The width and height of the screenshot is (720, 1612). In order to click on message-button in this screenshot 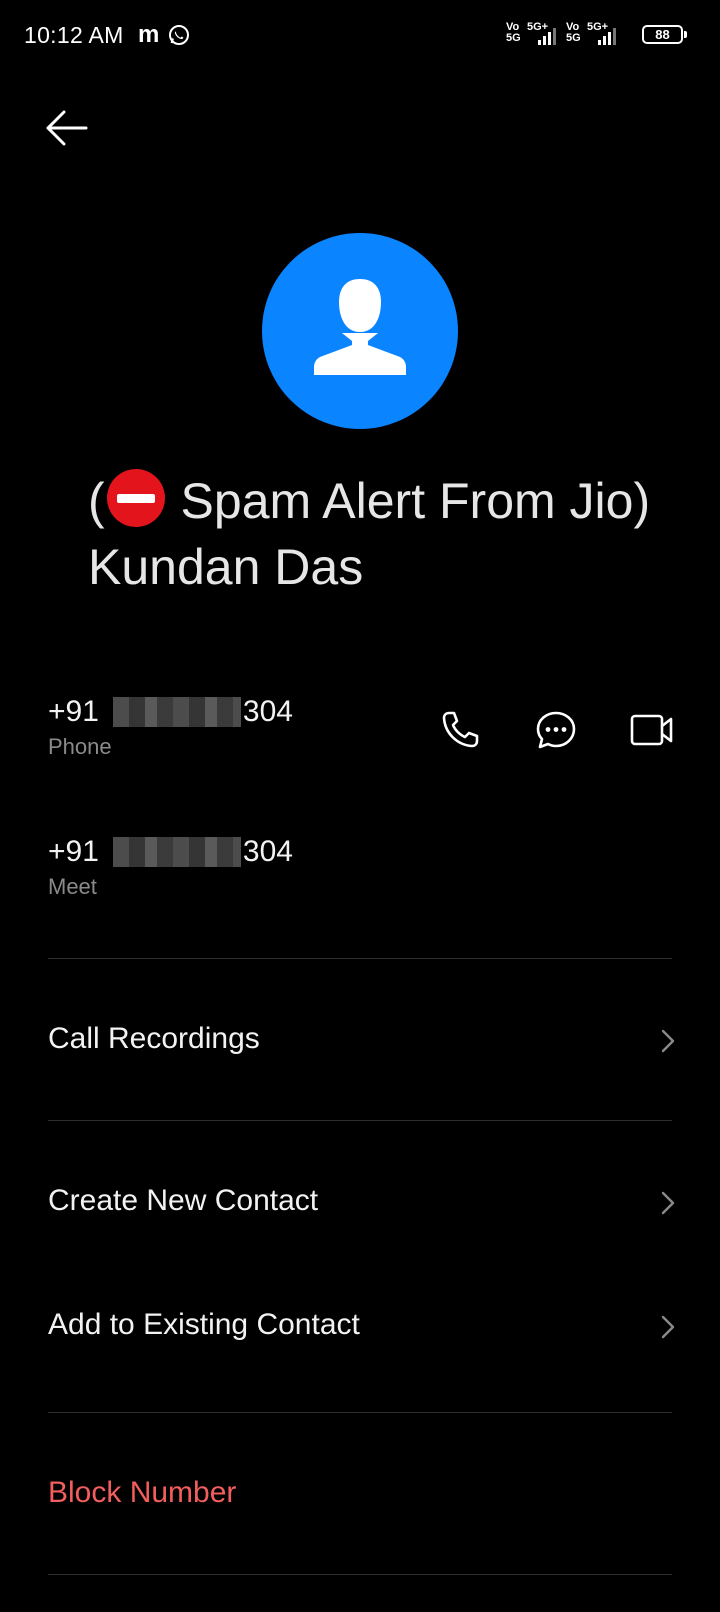, I will do `click(556, 730)`.